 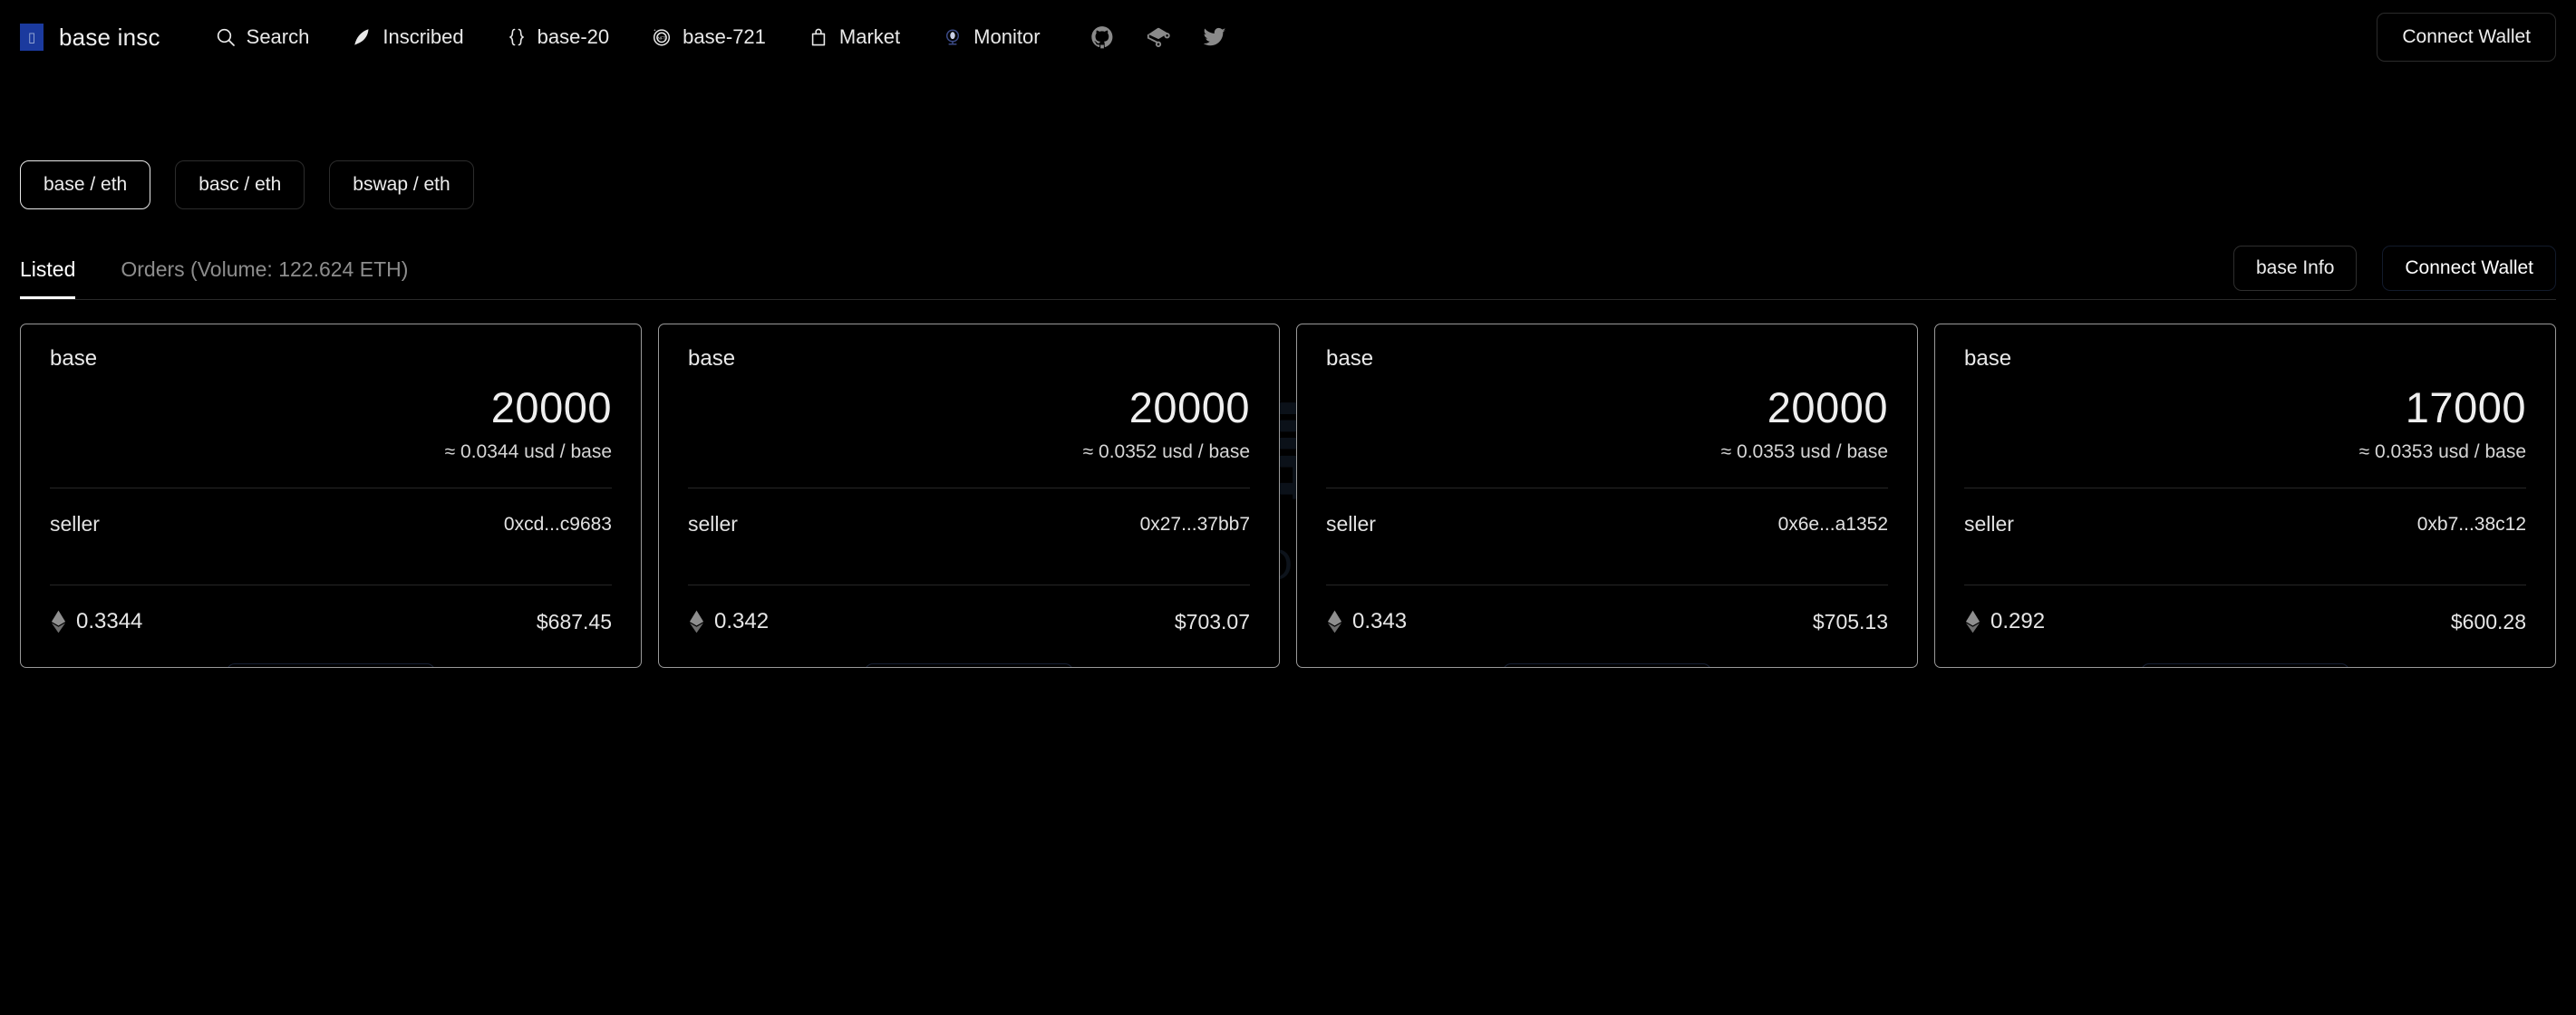 I want to click on card-price-row: 0.3344 $687.45, so click(x=331, y=621).